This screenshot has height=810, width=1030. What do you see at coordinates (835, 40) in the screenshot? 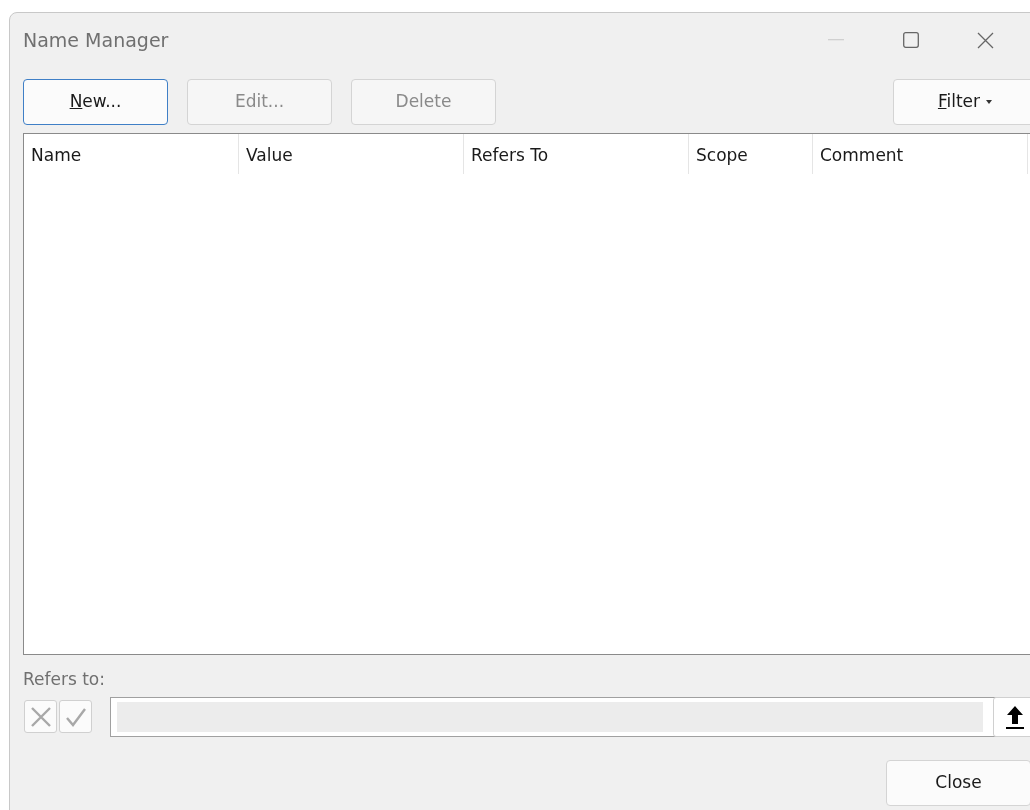
I see `minimize-icon` at bounding box center [835, 40].